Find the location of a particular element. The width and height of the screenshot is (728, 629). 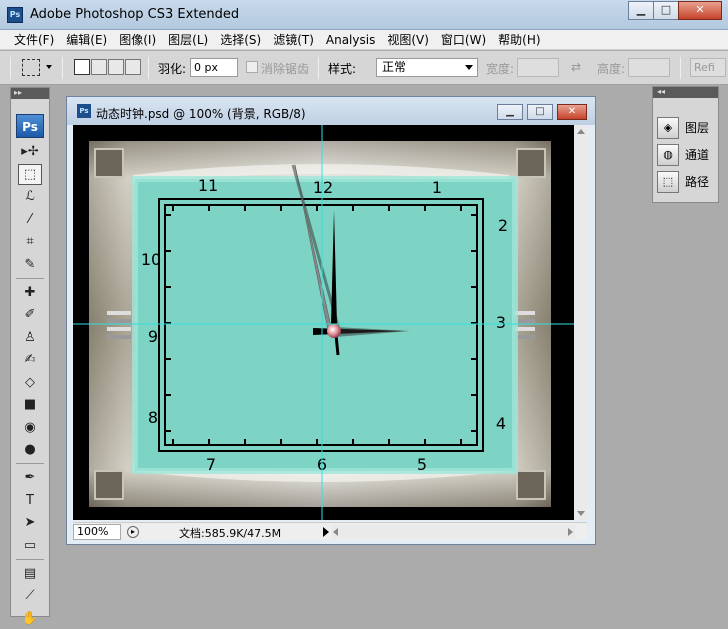

ornament-top-right is located at coordinates (531, 163).